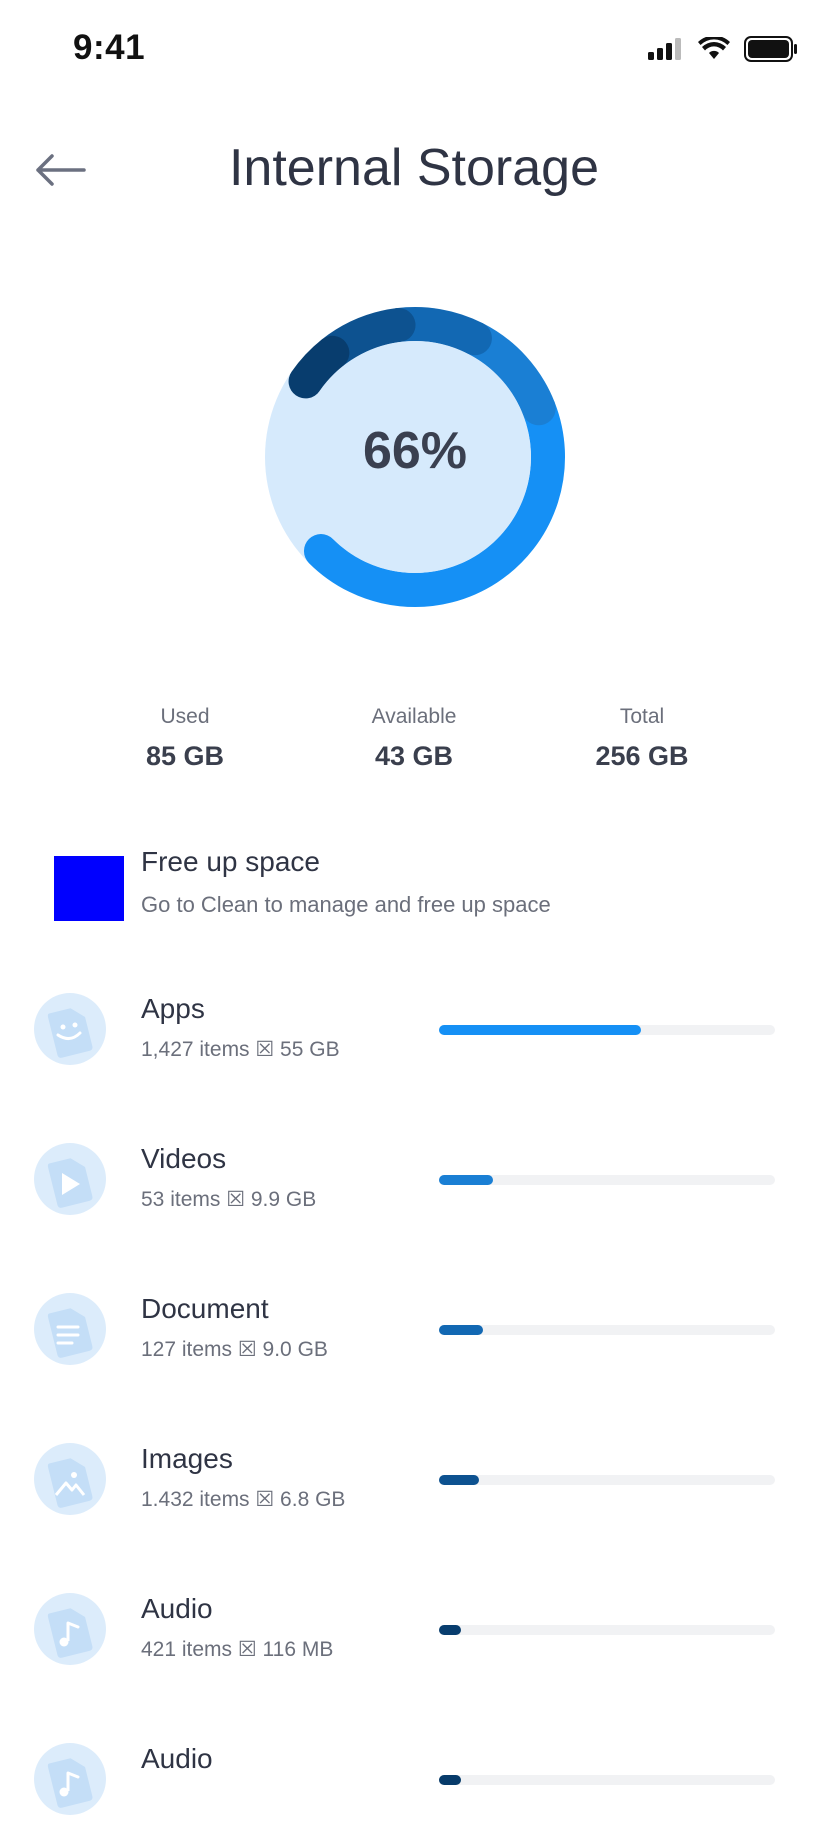 This screenshot has width=828, height=1845. What do you see at coordinates (185, 716) in the screenshot?
I see `stat-used-label: Used` at bounding box center [185, 716].